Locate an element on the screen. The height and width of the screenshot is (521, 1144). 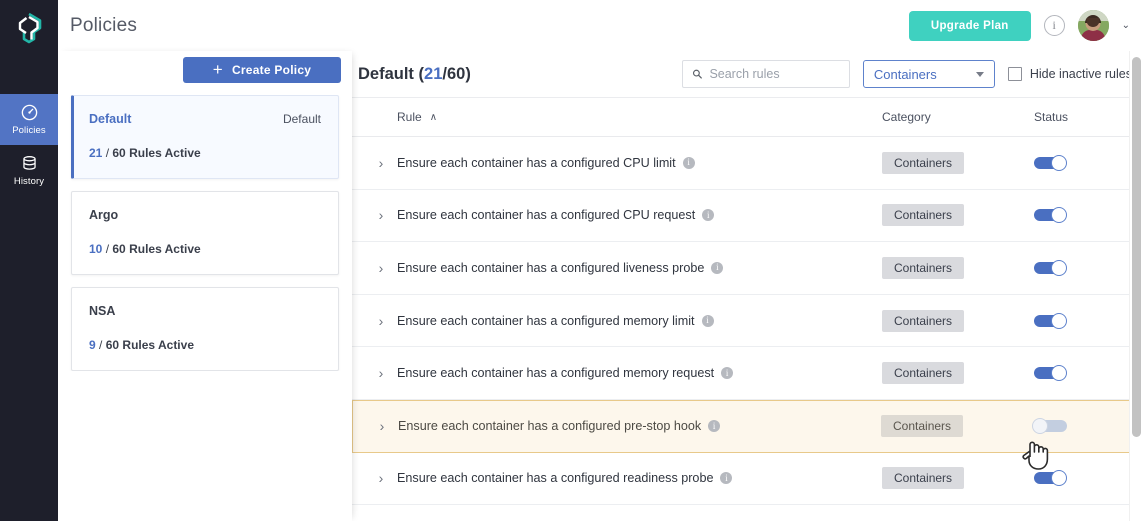
sidebar-item-history: History is located at coordinates (29, 170).